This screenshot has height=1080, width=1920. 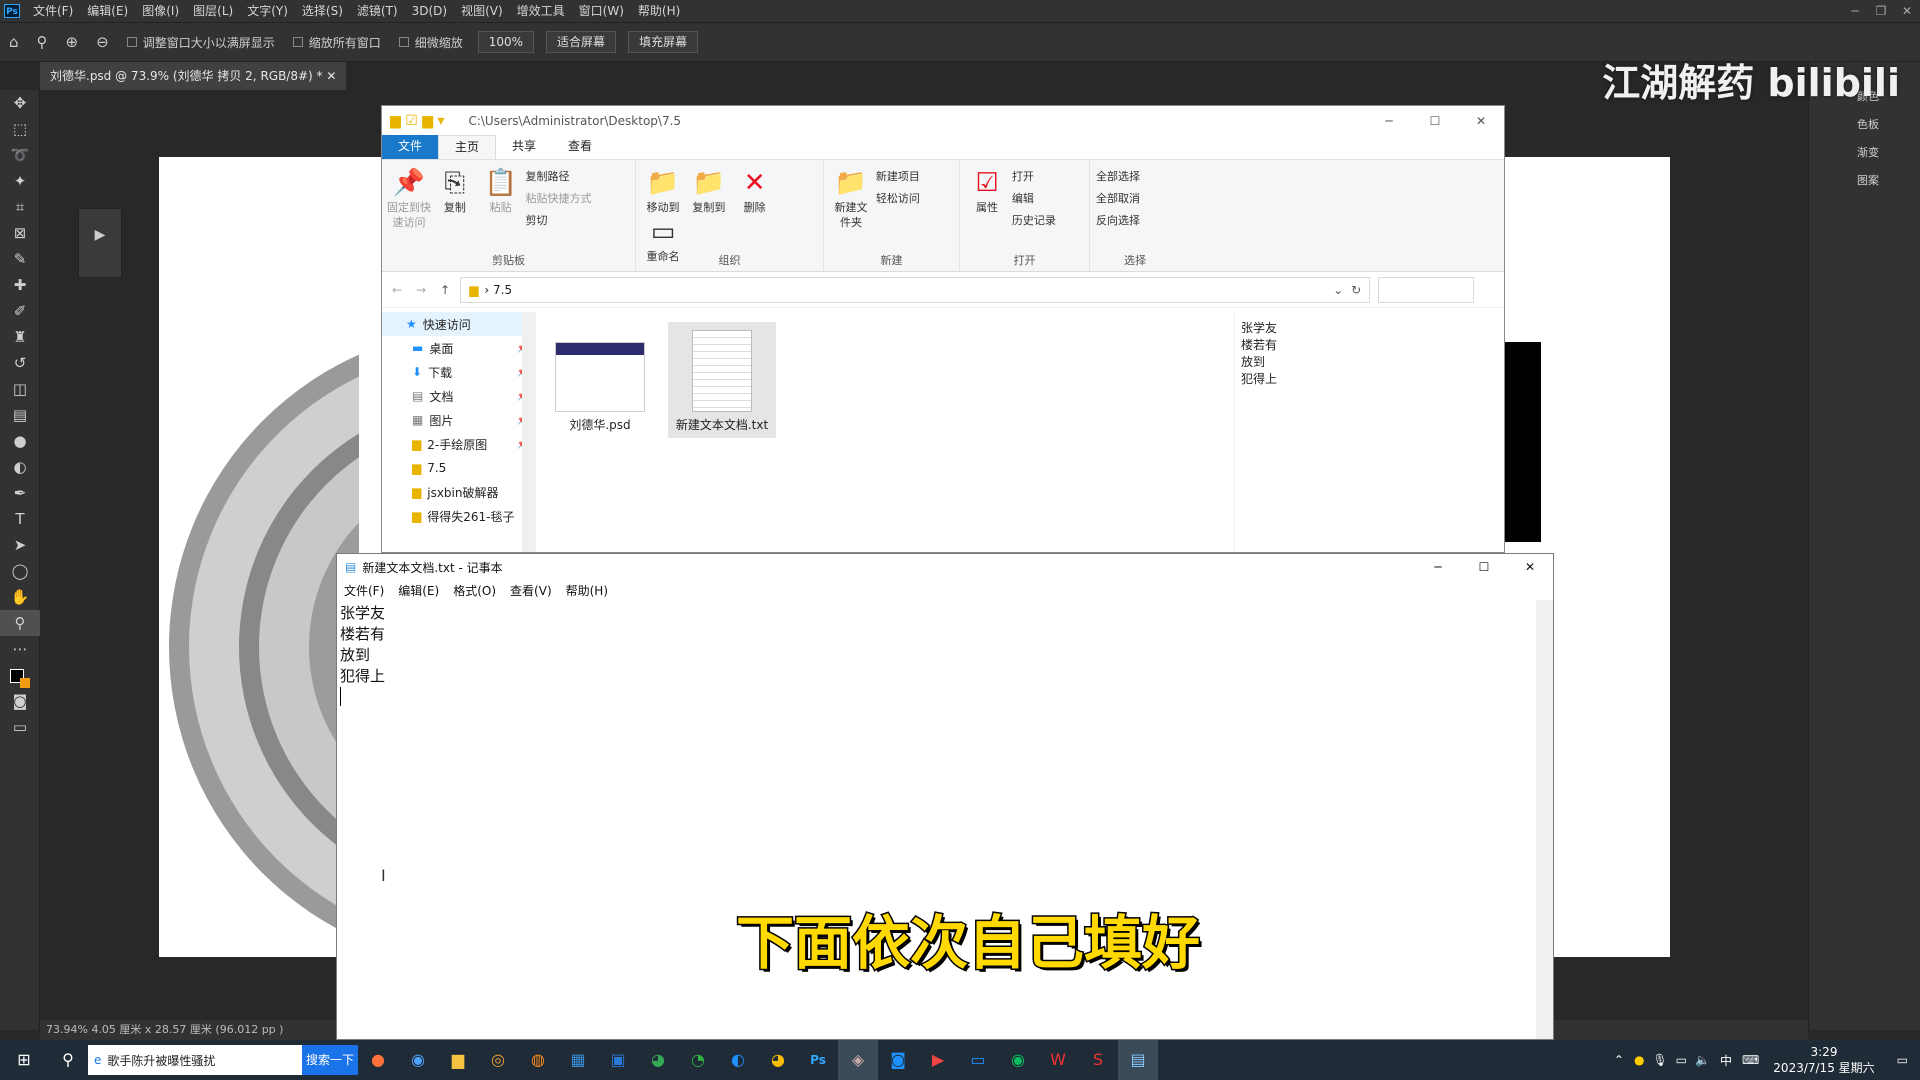 What do you see at coordinates (978, 1060) in the screenshot?
I see `bilibili-icon: ▭` at bounding box center [978, 1060].